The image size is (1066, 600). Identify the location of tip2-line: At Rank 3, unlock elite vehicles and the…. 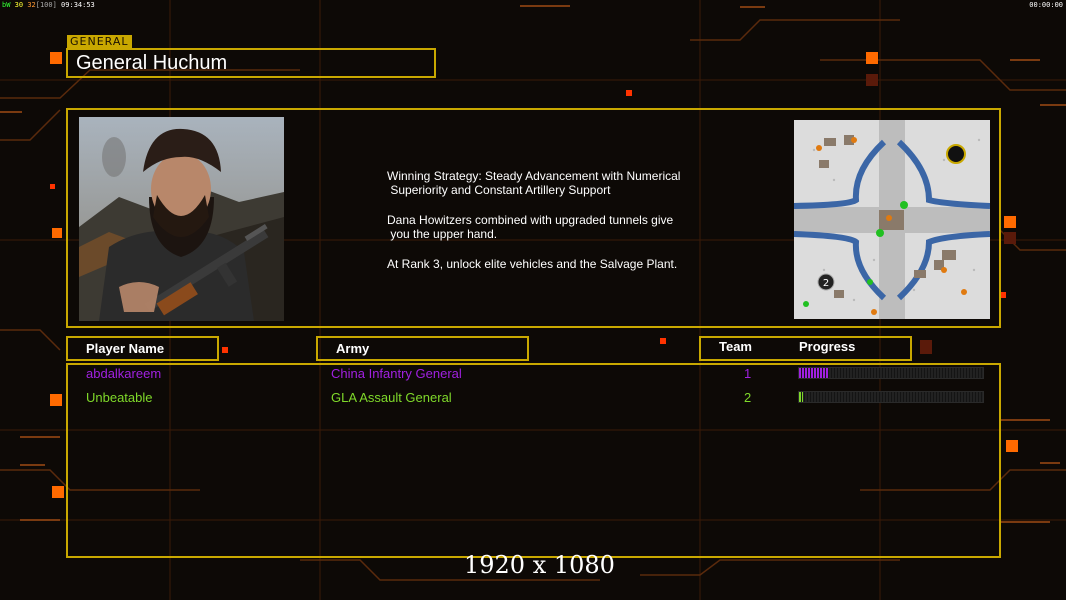
(532, 264).